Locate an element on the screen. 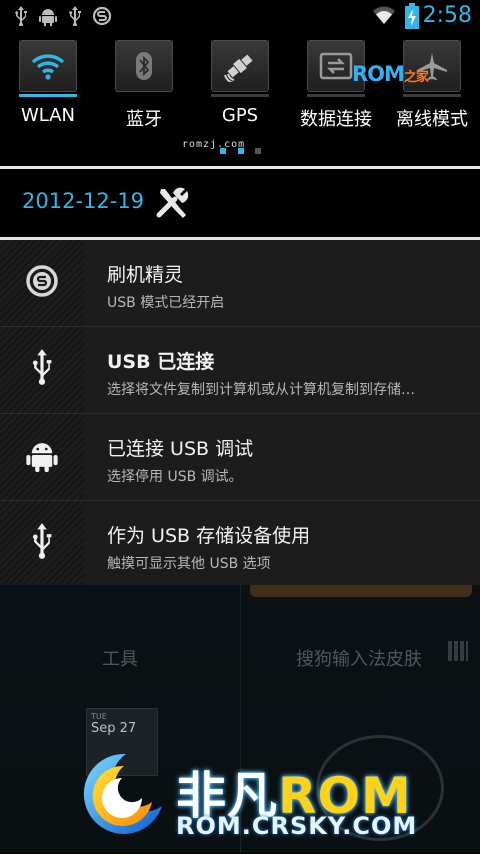  homescreen-folder-label: 搜狗输入法皮肤 is located at coordinates (359, 658).